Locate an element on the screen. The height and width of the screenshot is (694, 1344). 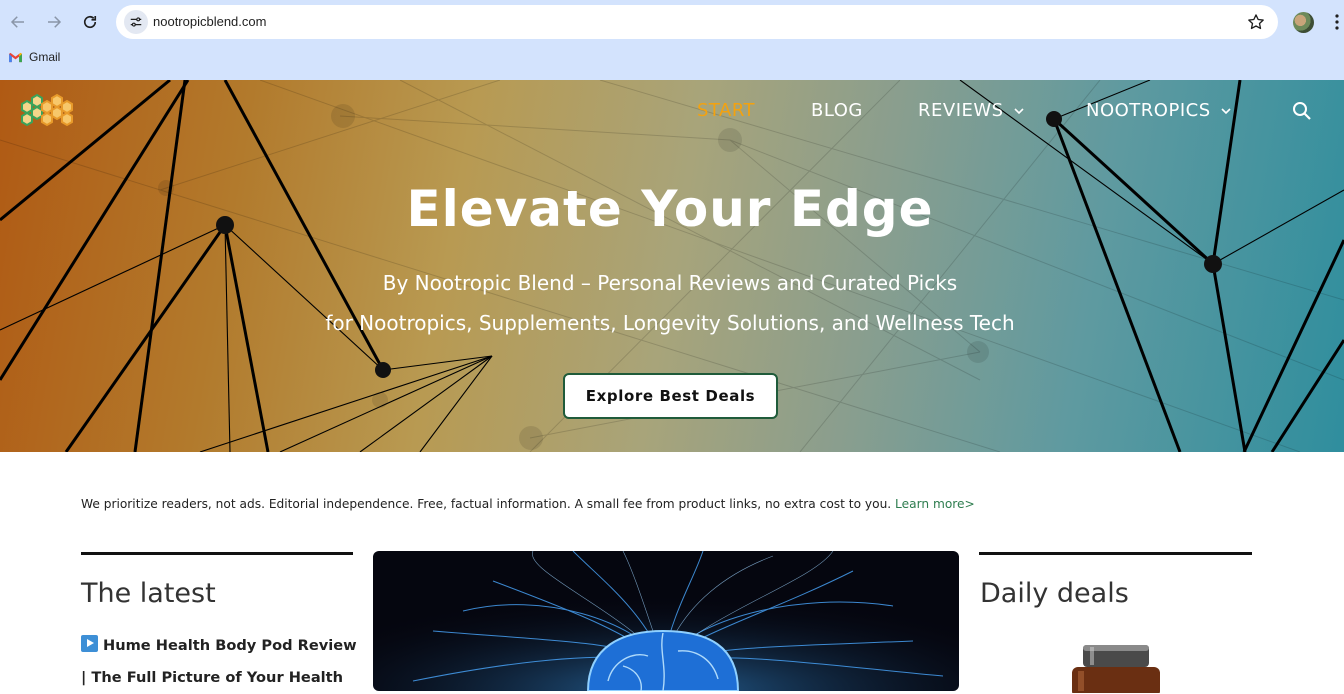
nav-nootropics-label: NOOTROPICS is located at coordinates (1148, 110).